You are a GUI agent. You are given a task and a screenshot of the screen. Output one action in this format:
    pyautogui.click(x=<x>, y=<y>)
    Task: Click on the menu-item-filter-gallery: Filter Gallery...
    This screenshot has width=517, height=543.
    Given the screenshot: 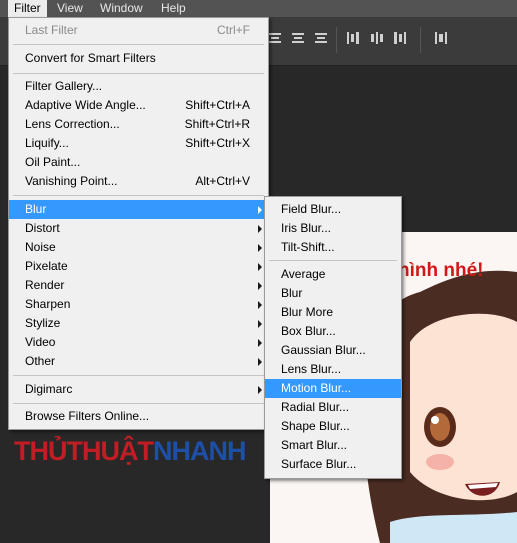 What is the action you would take?
    pyautogui.click(x=138, y=86)
    